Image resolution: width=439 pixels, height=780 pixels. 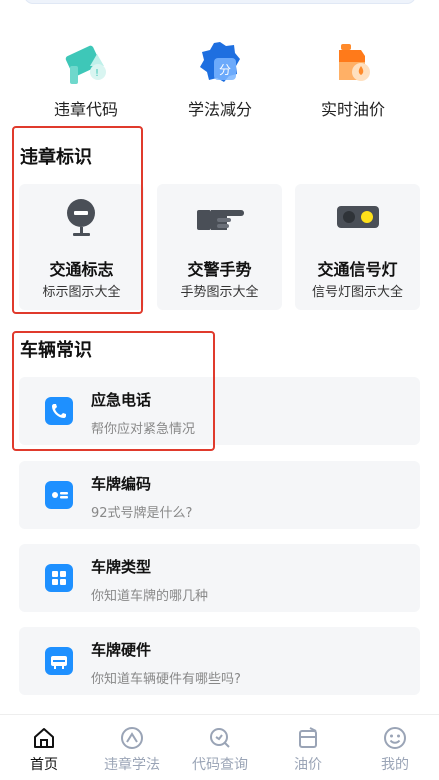 What do you see at coordinates (225, 70) in the screenshot?
I see `svg-text: 分` at bounding box center [225, 70].